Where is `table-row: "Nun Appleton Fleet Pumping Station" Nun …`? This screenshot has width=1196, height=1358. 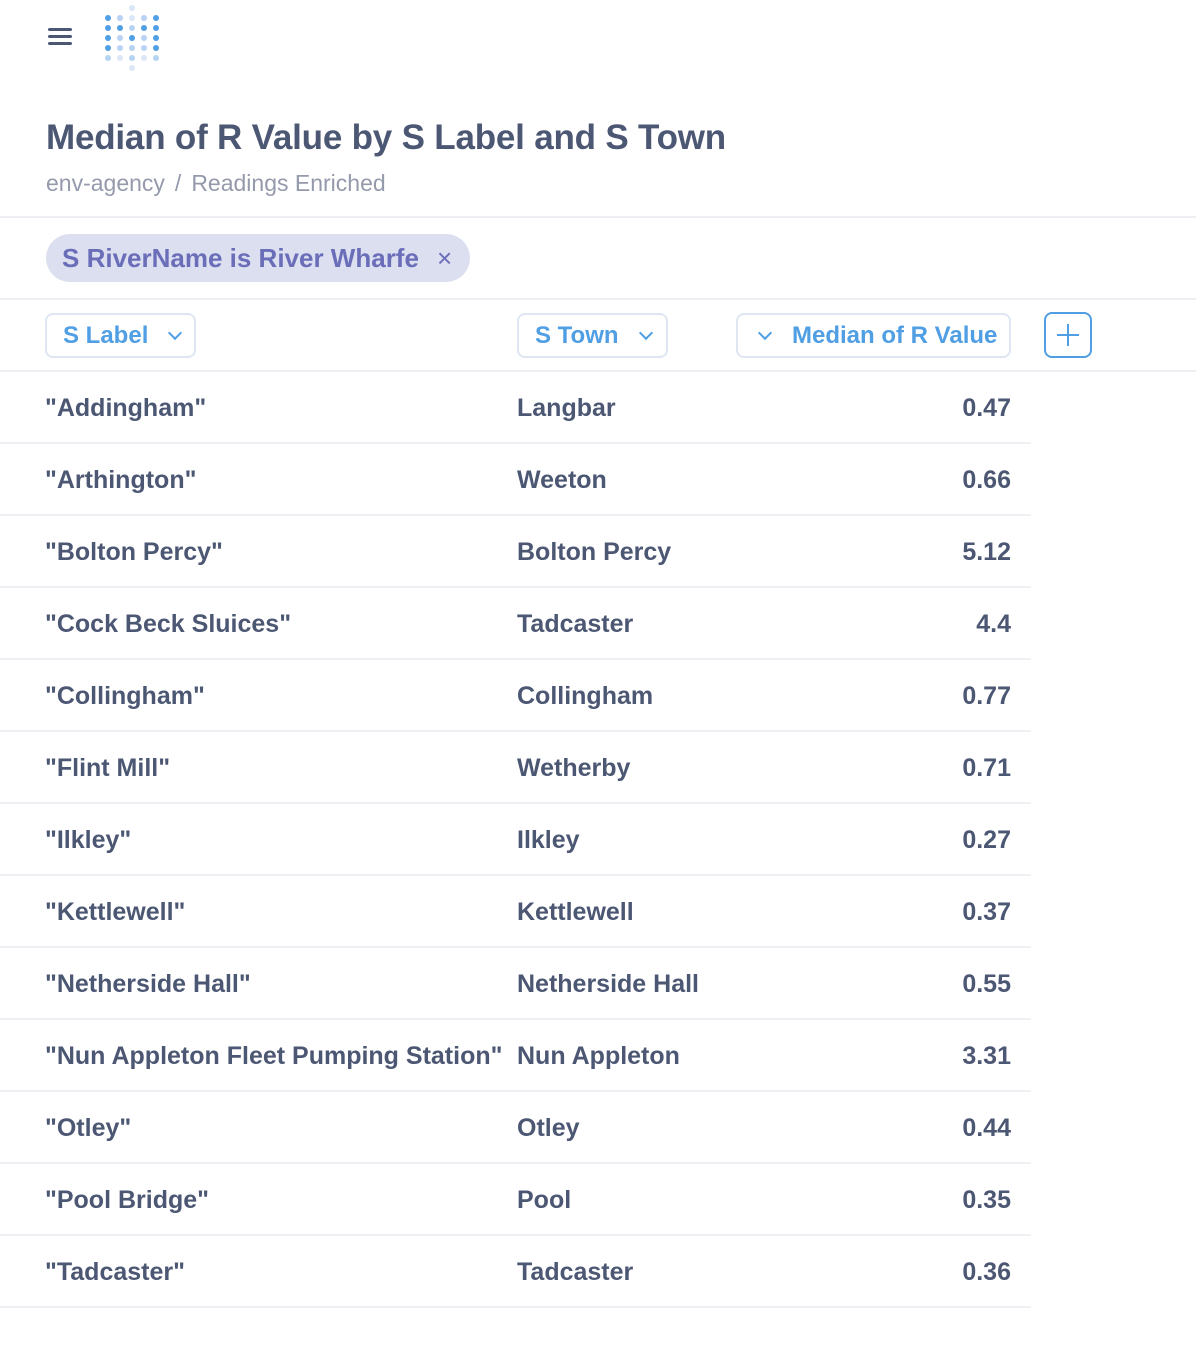
table-row: "Nun Appleton Fleet Pumping Station" Nun … is located at coordinates (515, 1056).